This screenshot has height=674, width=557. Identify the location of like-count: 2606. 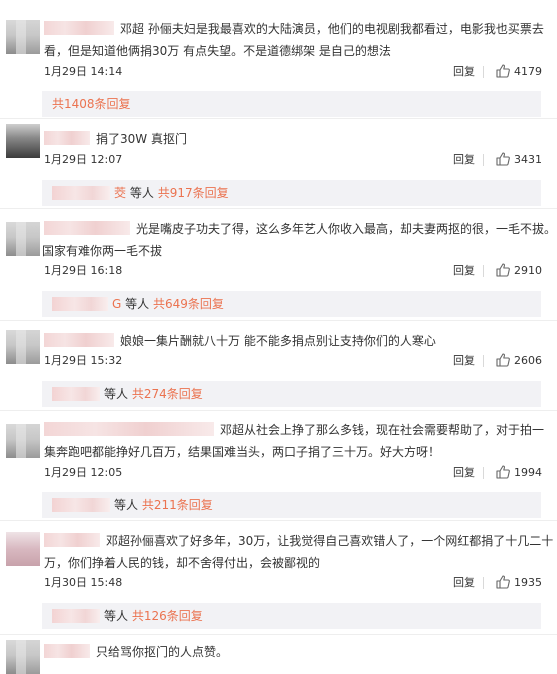
(528, 360).